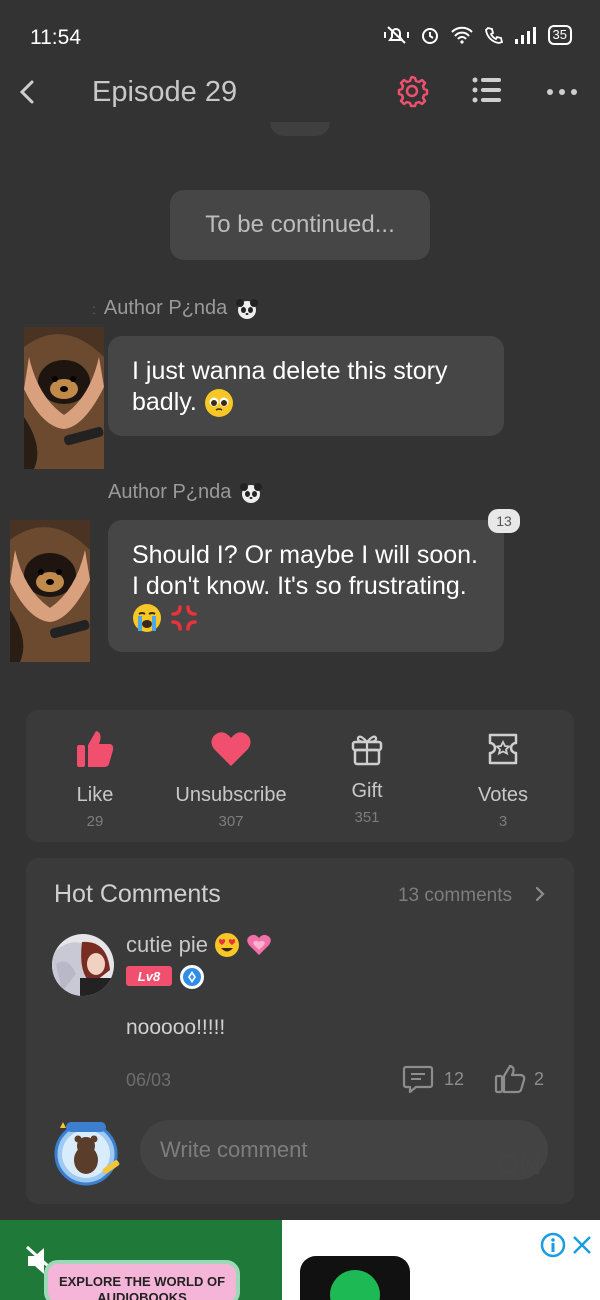 The image size is (600, 1300). I want to click on writer-badge-avatar, so click(87, 1154).